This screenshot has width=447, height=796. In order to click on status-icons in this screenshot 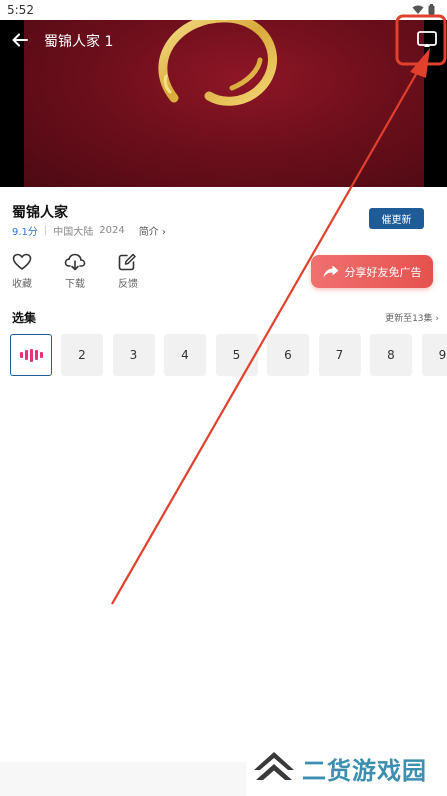, I will do `click(423, 9)`.